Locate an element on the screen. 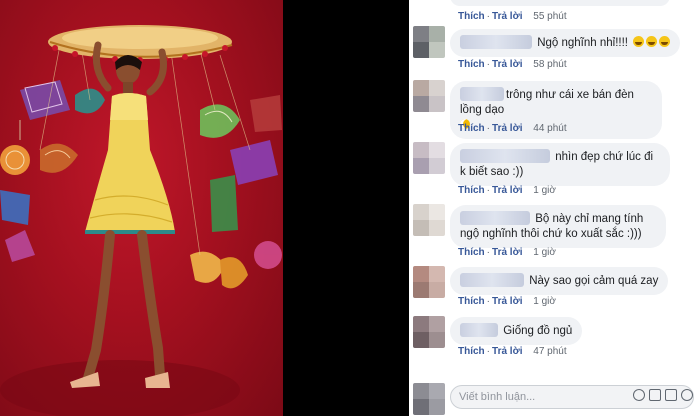 The width and height of the screenshot is (699, 416). camera-icon is located at coordinates (655, 395).